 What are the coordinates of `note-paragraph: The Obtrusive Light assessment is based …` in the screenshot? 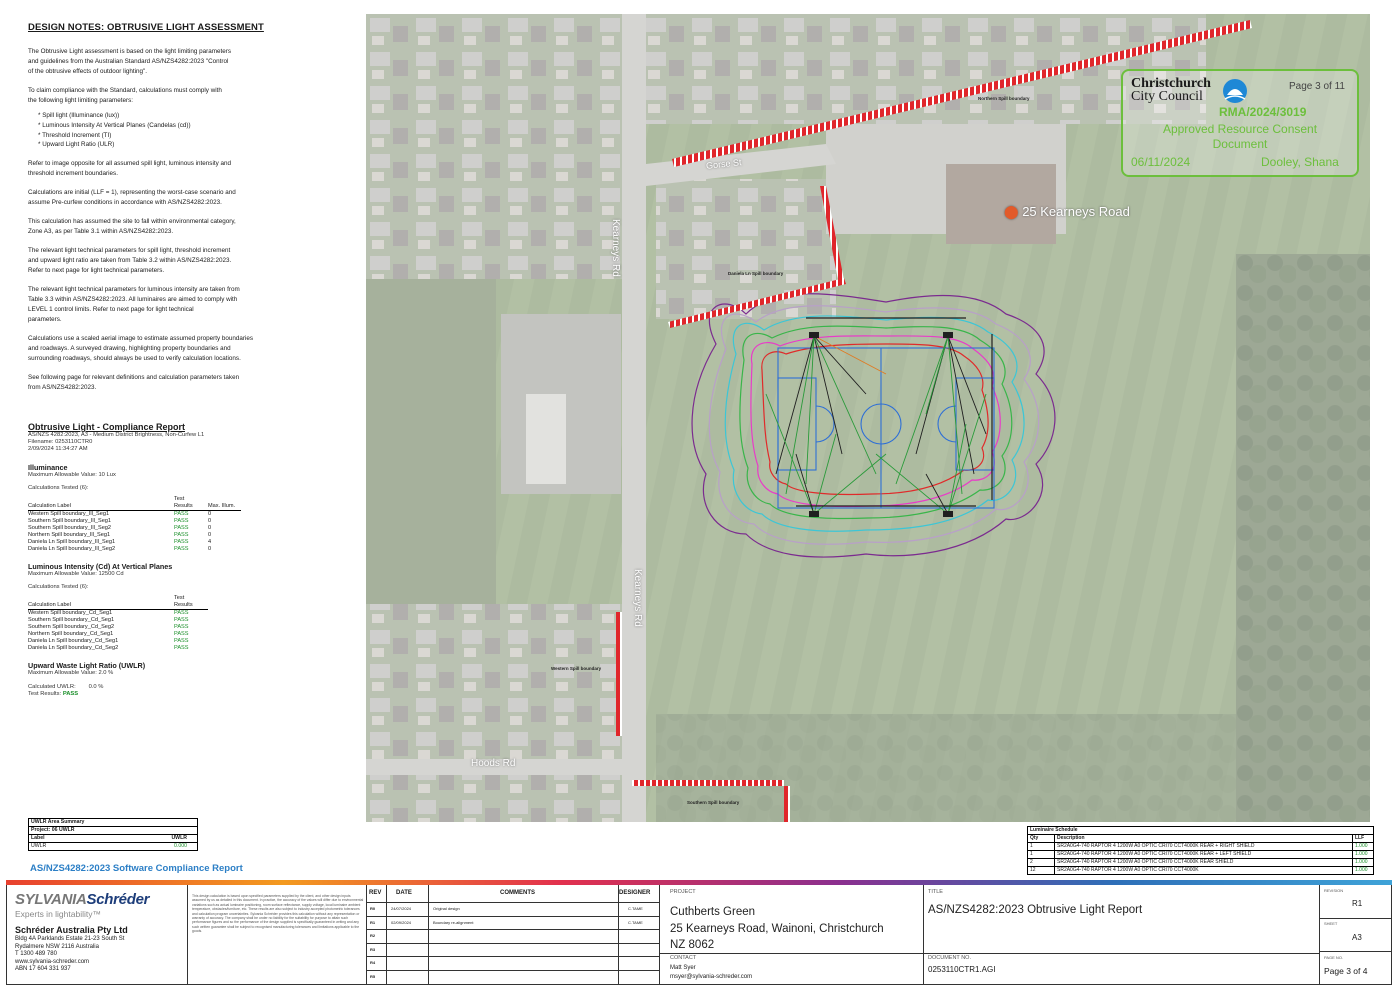 It's located at (129, 61).